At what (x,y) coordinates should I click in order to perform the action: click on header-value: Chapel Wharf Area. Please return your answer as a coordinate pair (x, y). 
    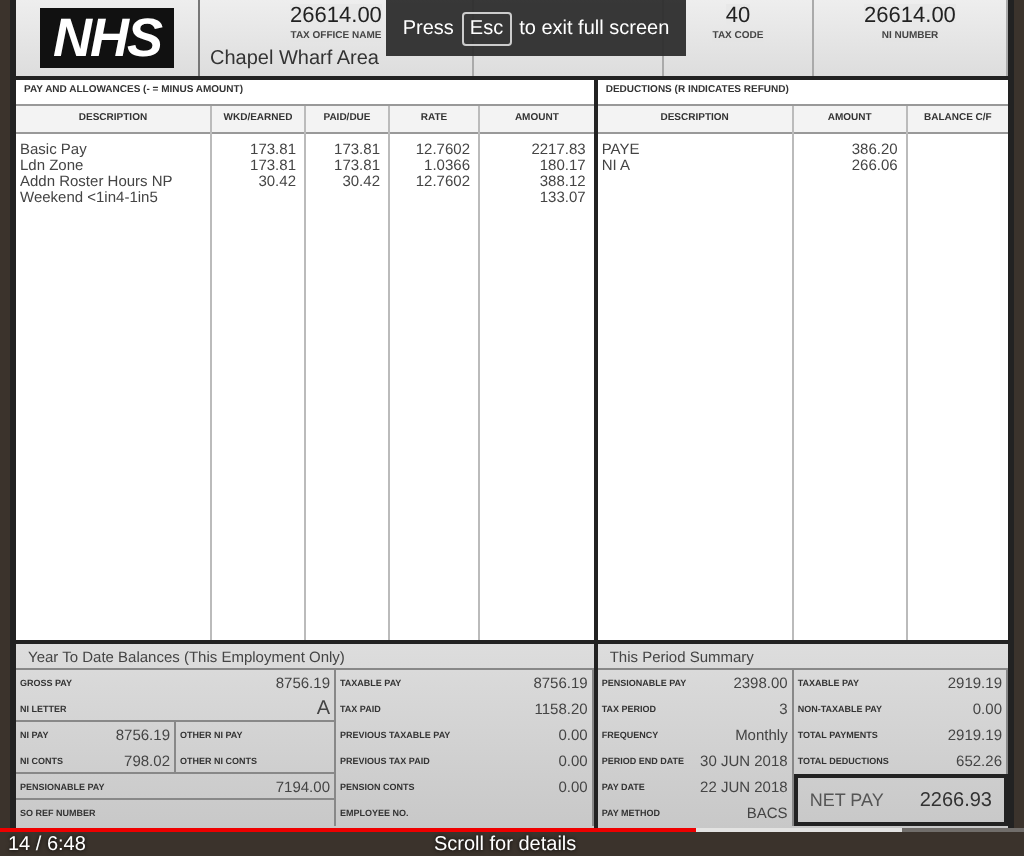
    Looking at the image, I should click on (294, 59).